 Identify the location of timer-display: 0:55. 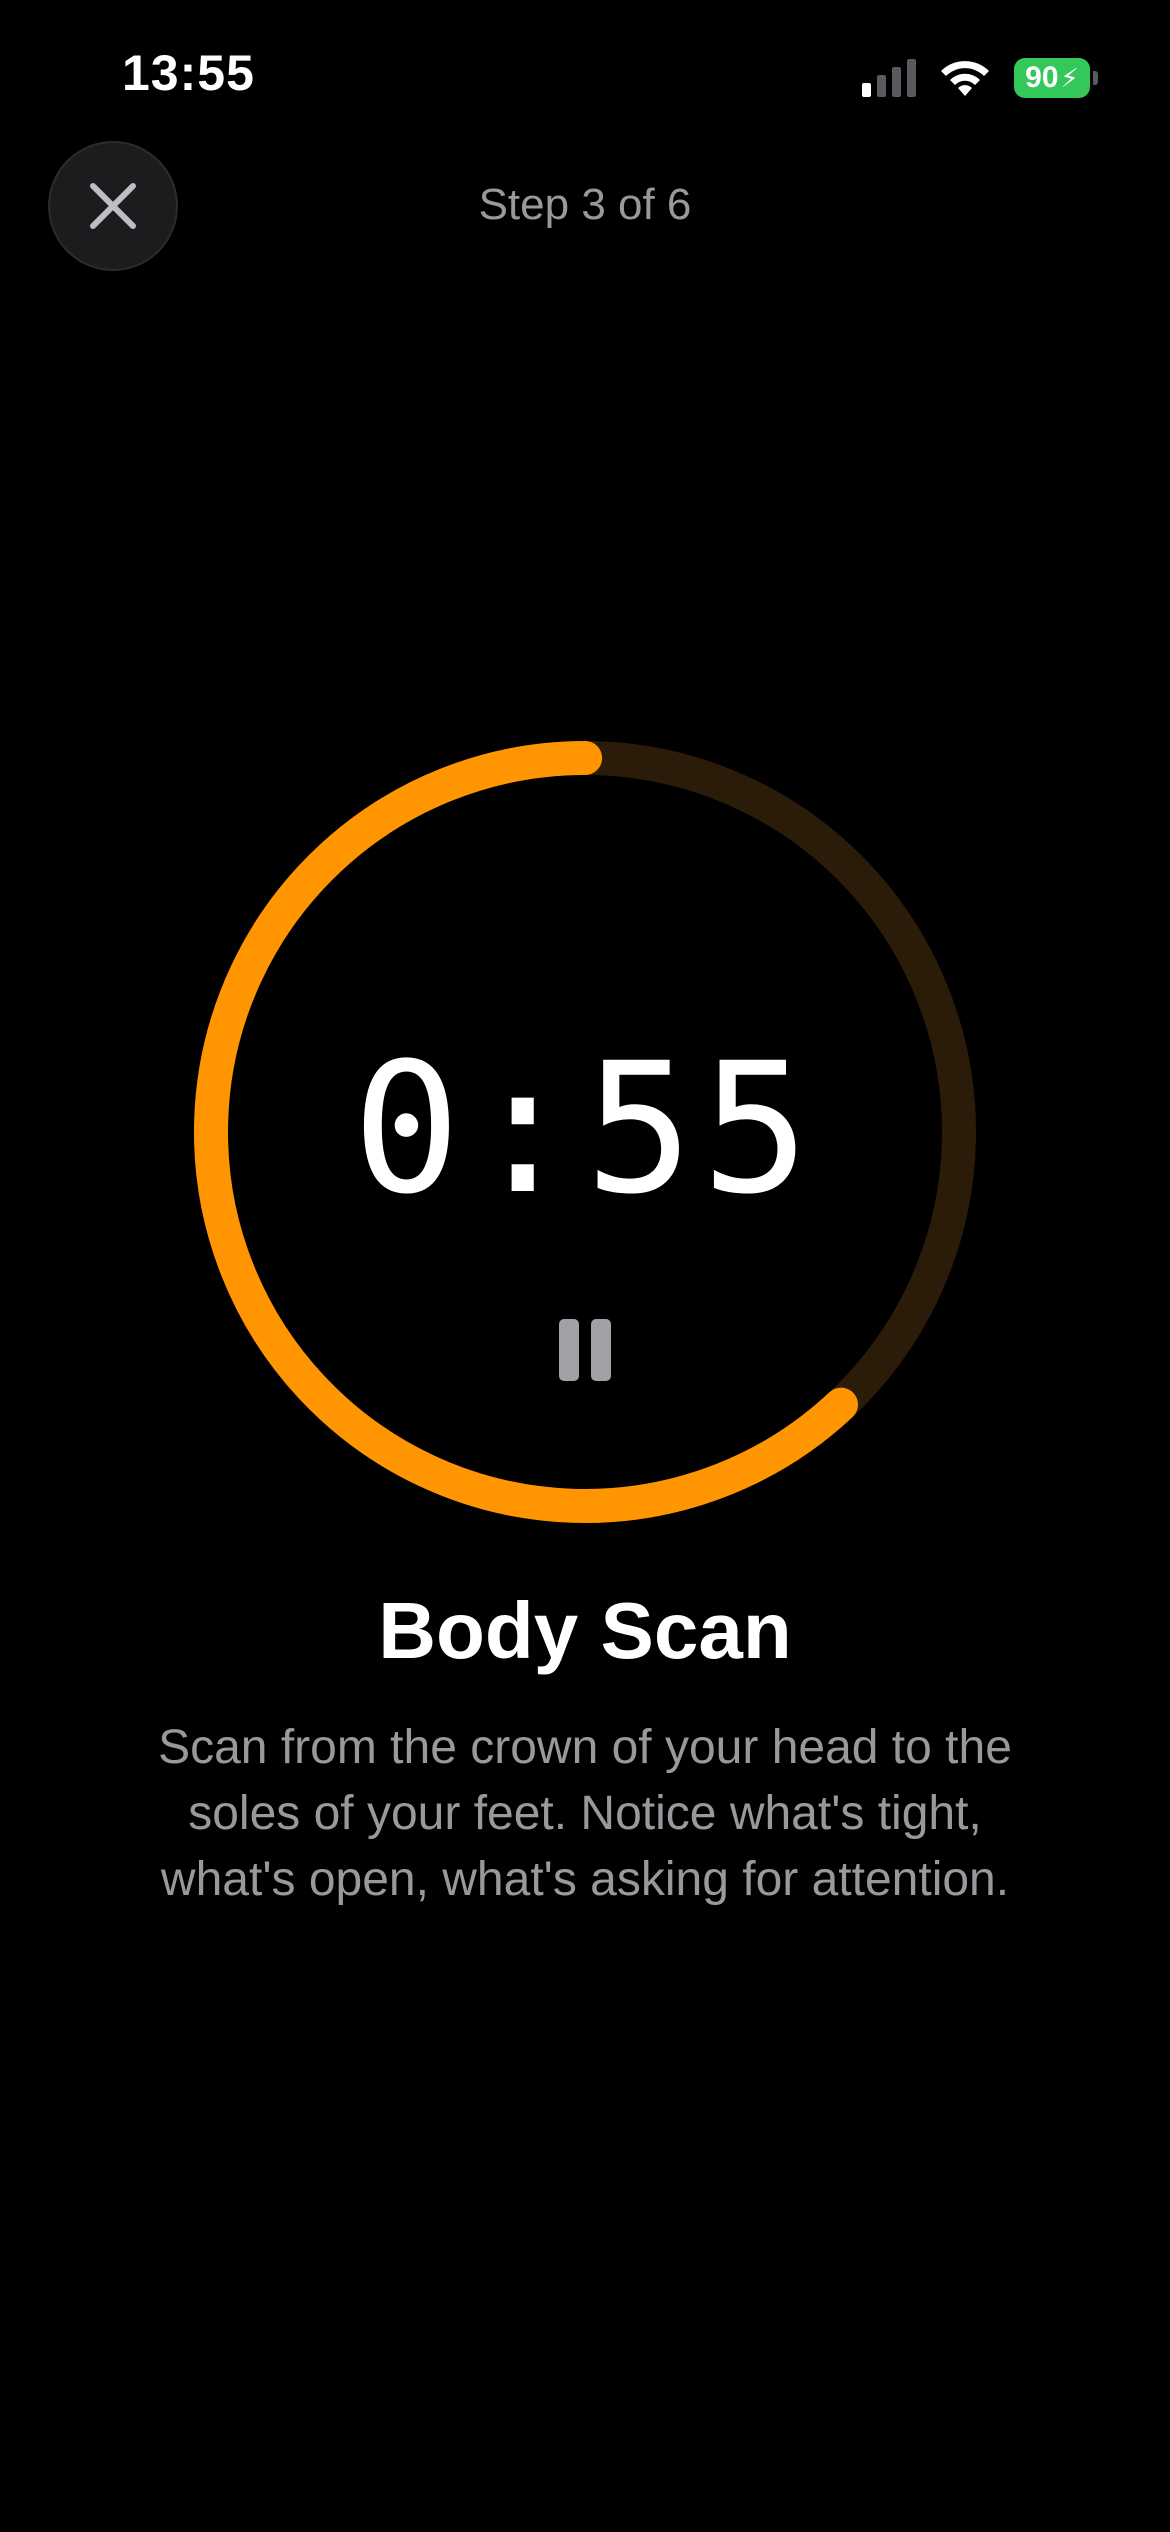
(585, 1129).